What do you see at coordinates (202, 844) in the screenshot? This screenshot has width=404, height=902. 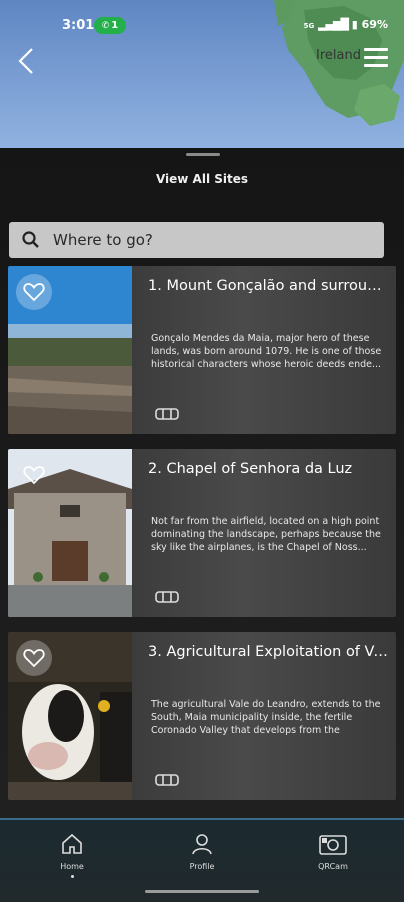 I see `profile-icon` at bounding box center [202, 844].